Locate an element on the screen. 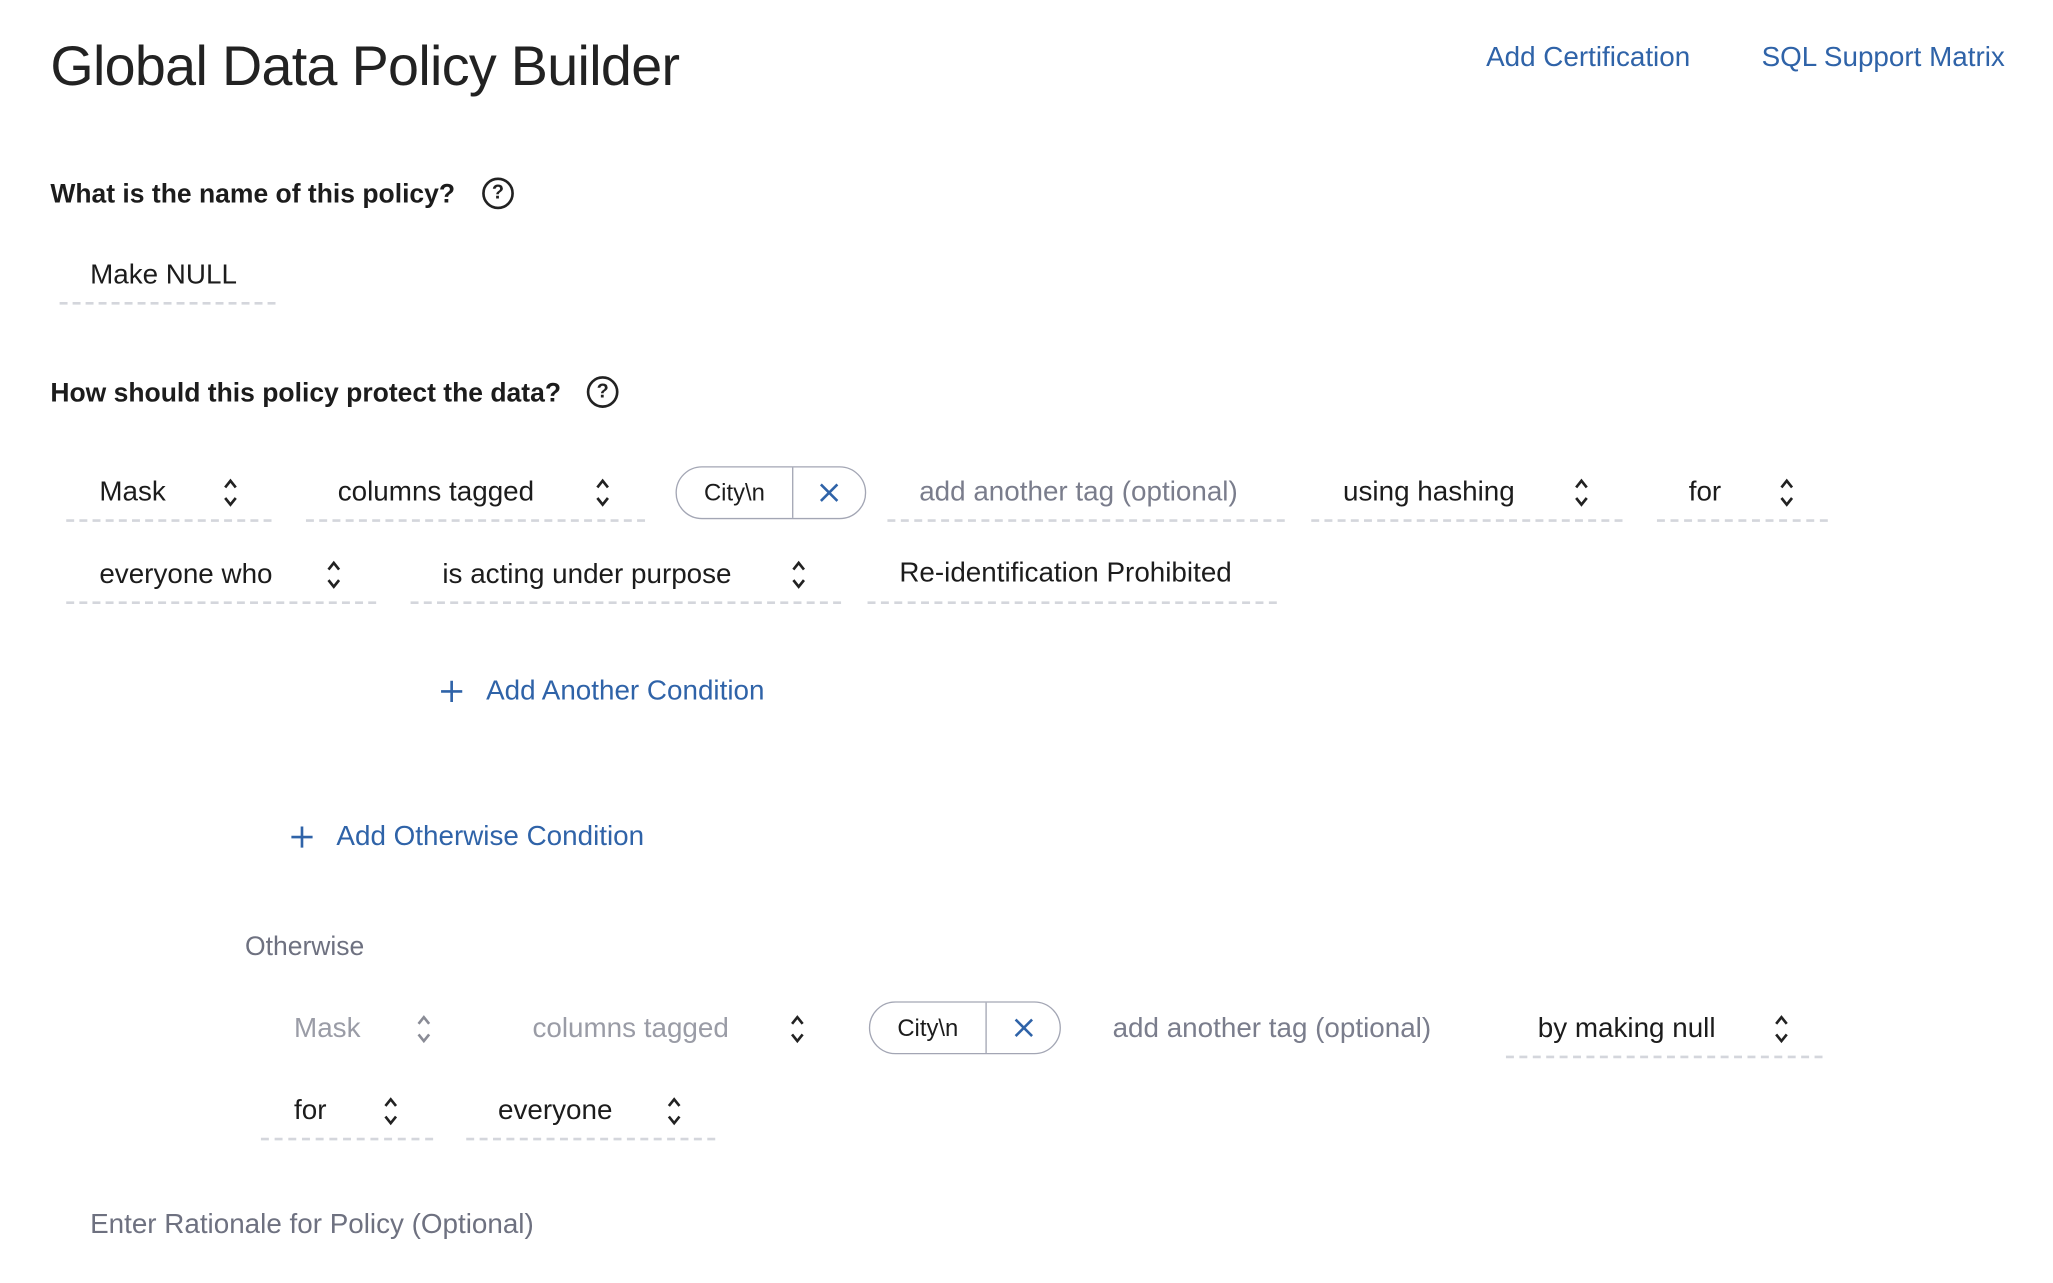 This screenshot has height=1283, width=2053. add-certification-link: Add Certification is located at coordinates (1588, 58).